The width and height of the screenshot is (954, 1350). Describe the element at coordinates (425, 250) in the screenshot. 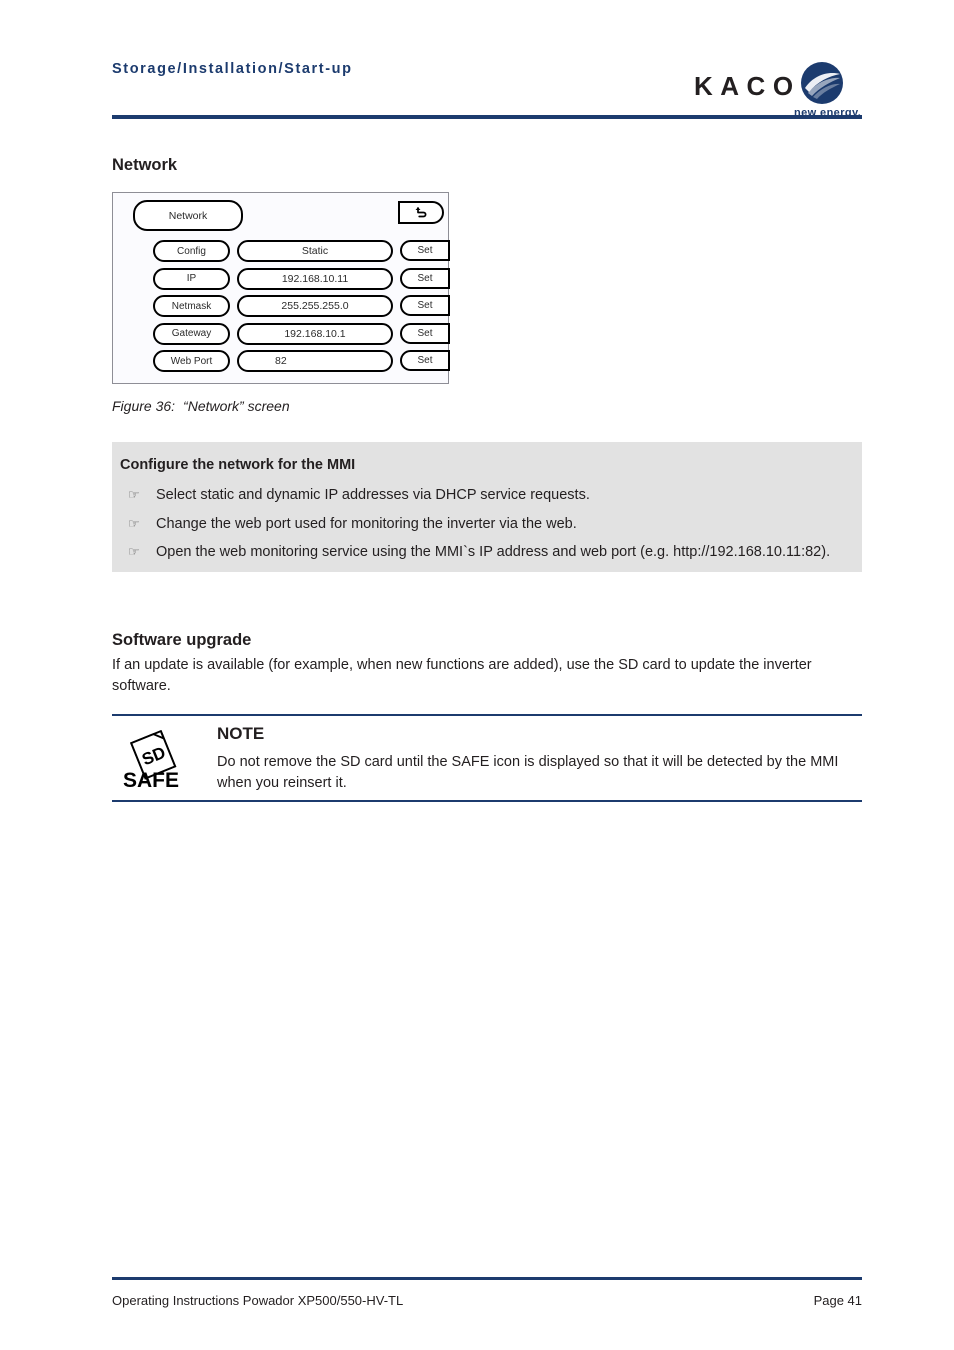

I see `row-set-button-config: Set` at that location.